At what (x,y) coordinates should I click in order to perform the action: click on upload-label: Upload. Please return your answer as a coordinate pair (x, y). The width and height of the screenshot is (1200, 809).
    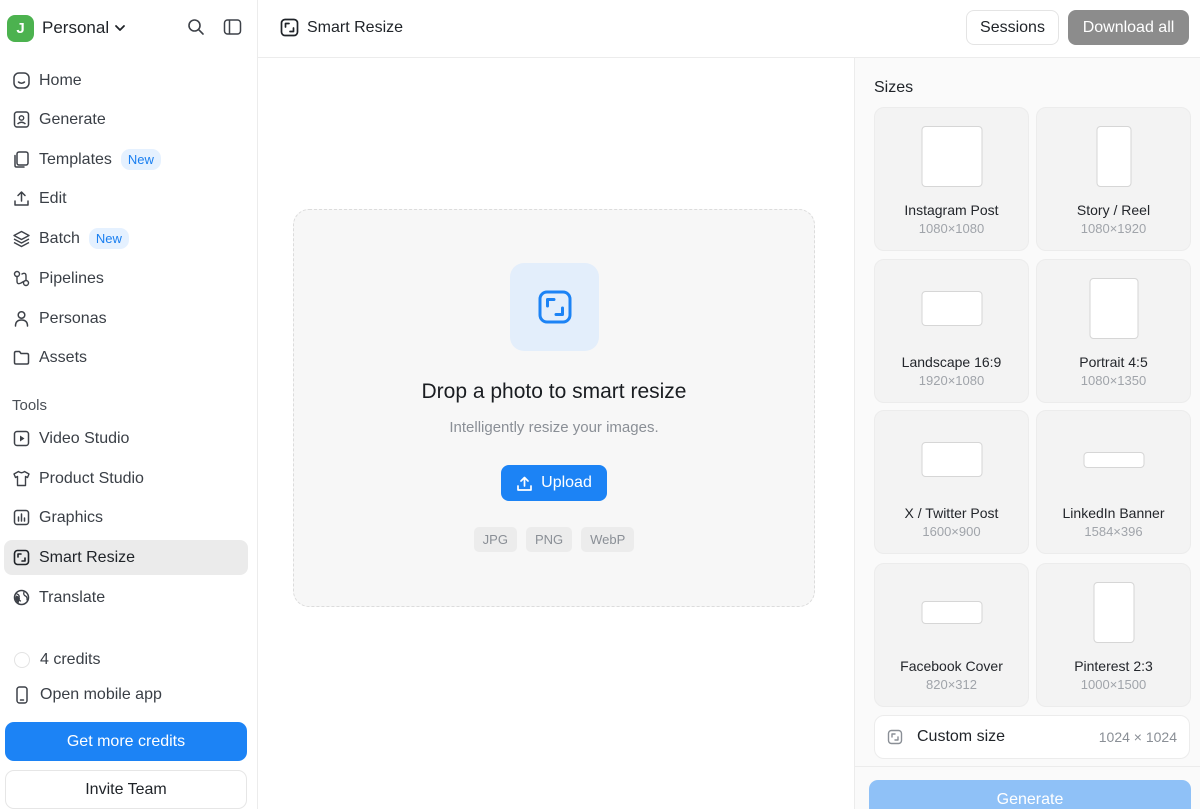
    Looking at the image, I should click on (566, 482).